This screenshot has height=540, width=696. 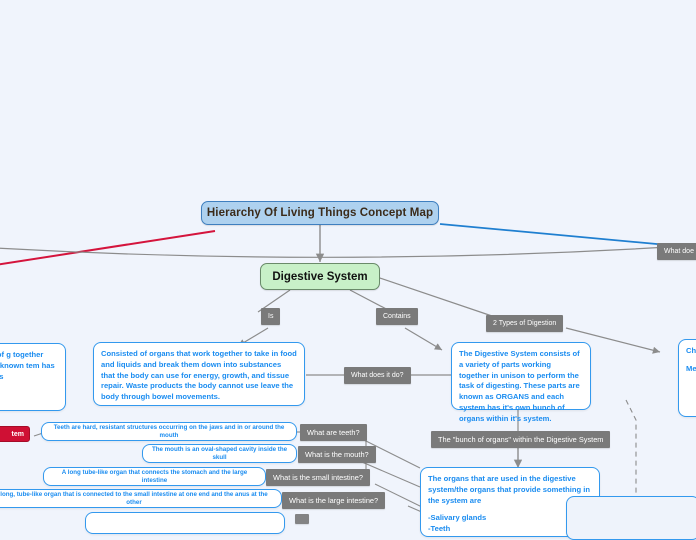 What do you see at coordinates (334, 501) in the screenshot?
I see `edge-label-what-is-large-intestine: What is the large intestine?` at bounding box center [334, 501].